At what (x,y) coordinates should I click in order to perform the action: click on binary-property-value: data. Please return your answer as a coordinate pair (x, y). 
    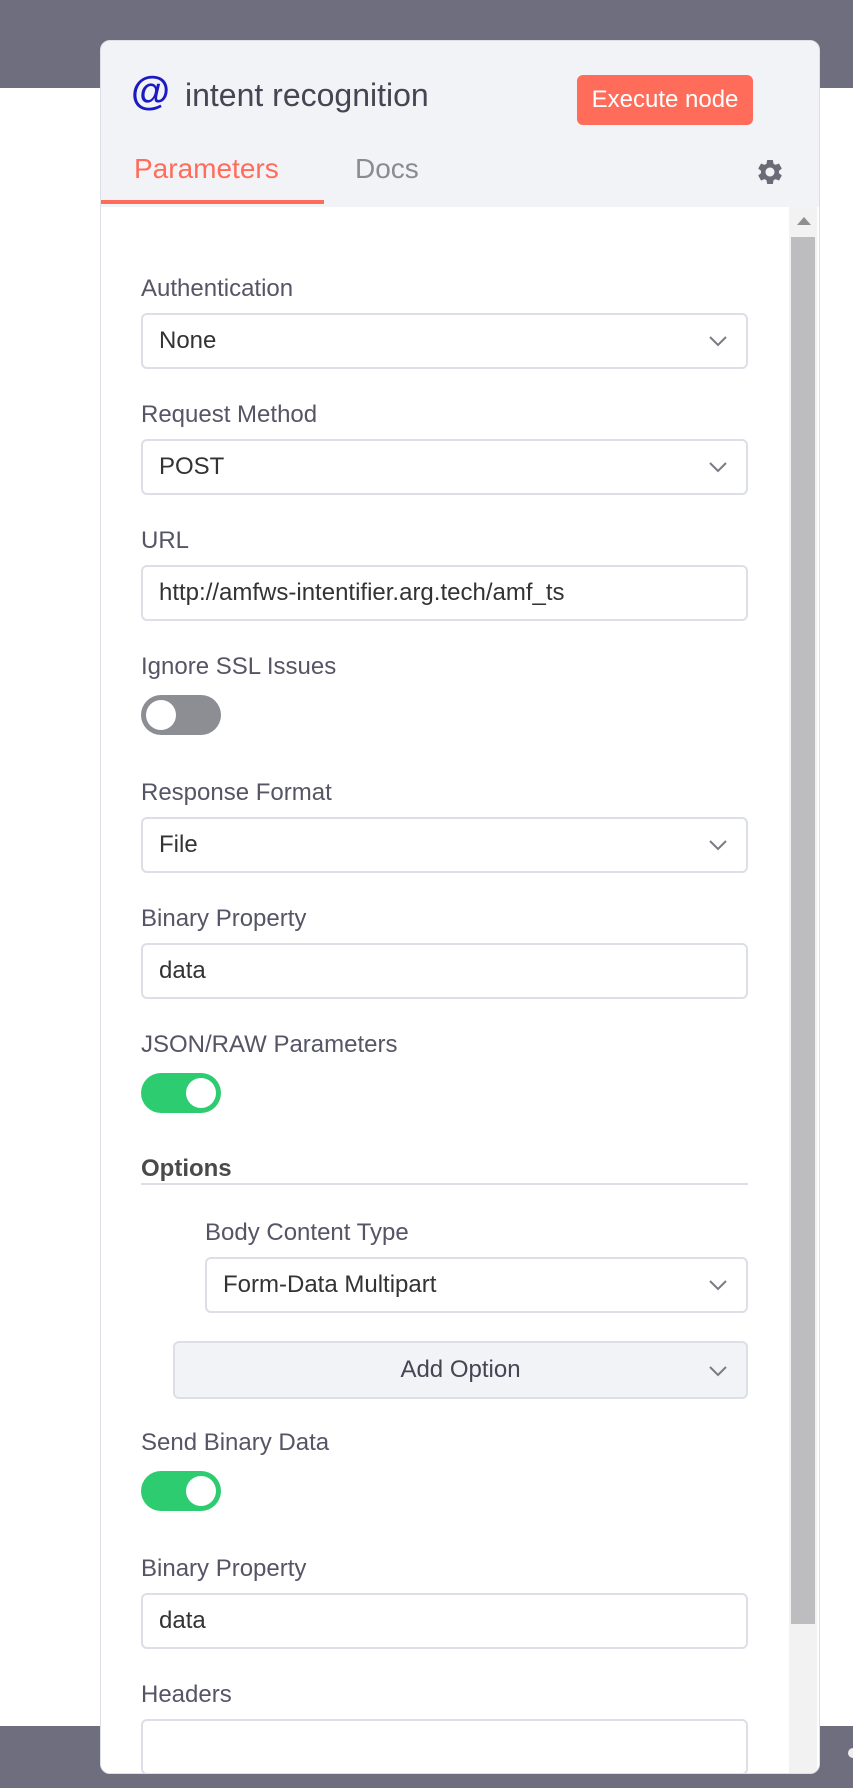
    Looking at the image, I should click on (182, 970).